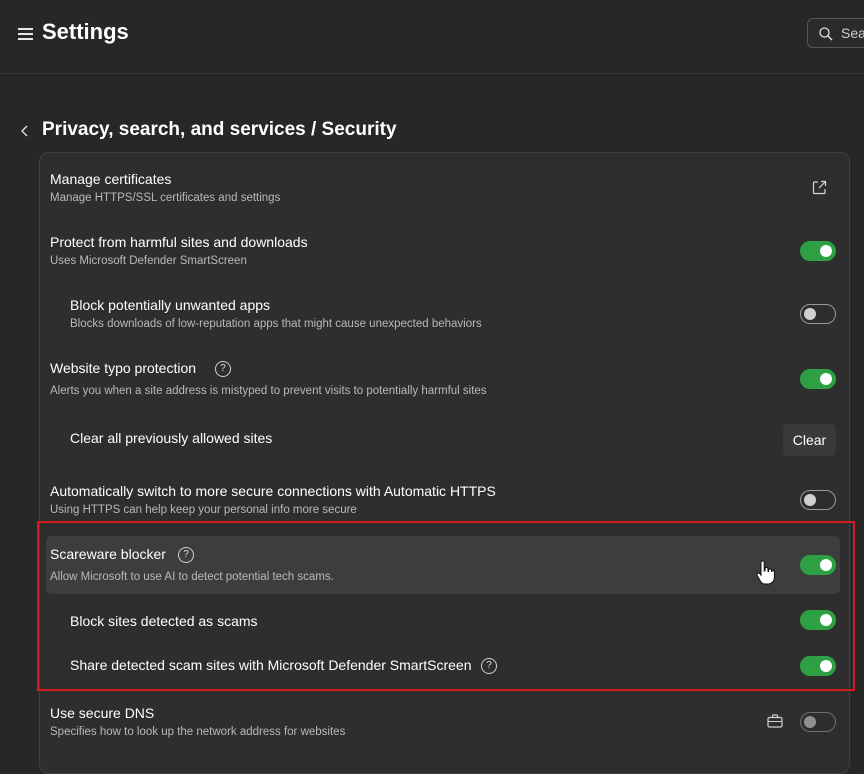 The image size is (864, 774). I want to click on secure-dns-title: Use secure DNS, so click(102, 713).